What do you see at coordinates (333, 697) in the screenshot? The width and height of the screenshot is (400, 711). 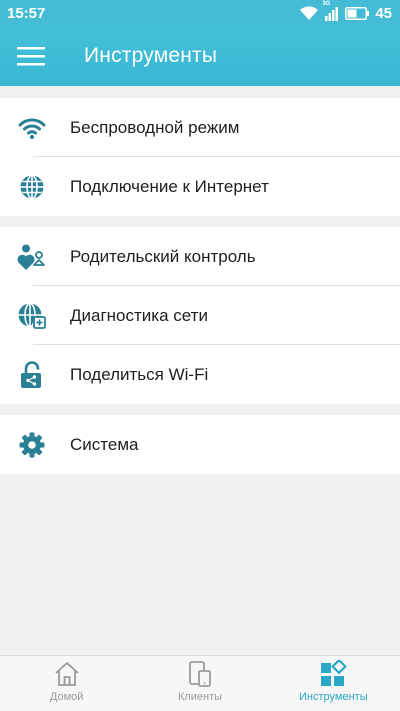 I see `tab-label: Инструменты` at bounding box center [333, 697].